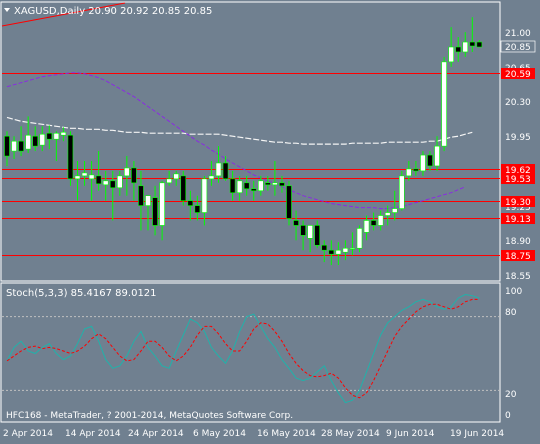  I want to click on symbol-info: XAGUSD,Daily 20.90 20.92 20.85 20.85, so click(113, 11).